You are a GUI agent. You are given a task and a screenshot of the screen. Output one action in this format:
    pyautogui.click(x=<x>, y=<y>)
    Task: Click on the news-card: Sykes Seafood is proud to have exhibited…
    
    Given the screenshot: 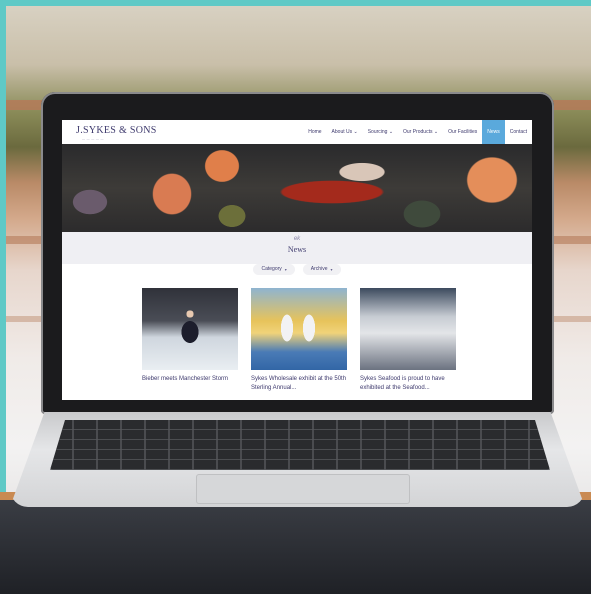 What is the action you would take?
    pyautogui.click(x=408, y=340)
    